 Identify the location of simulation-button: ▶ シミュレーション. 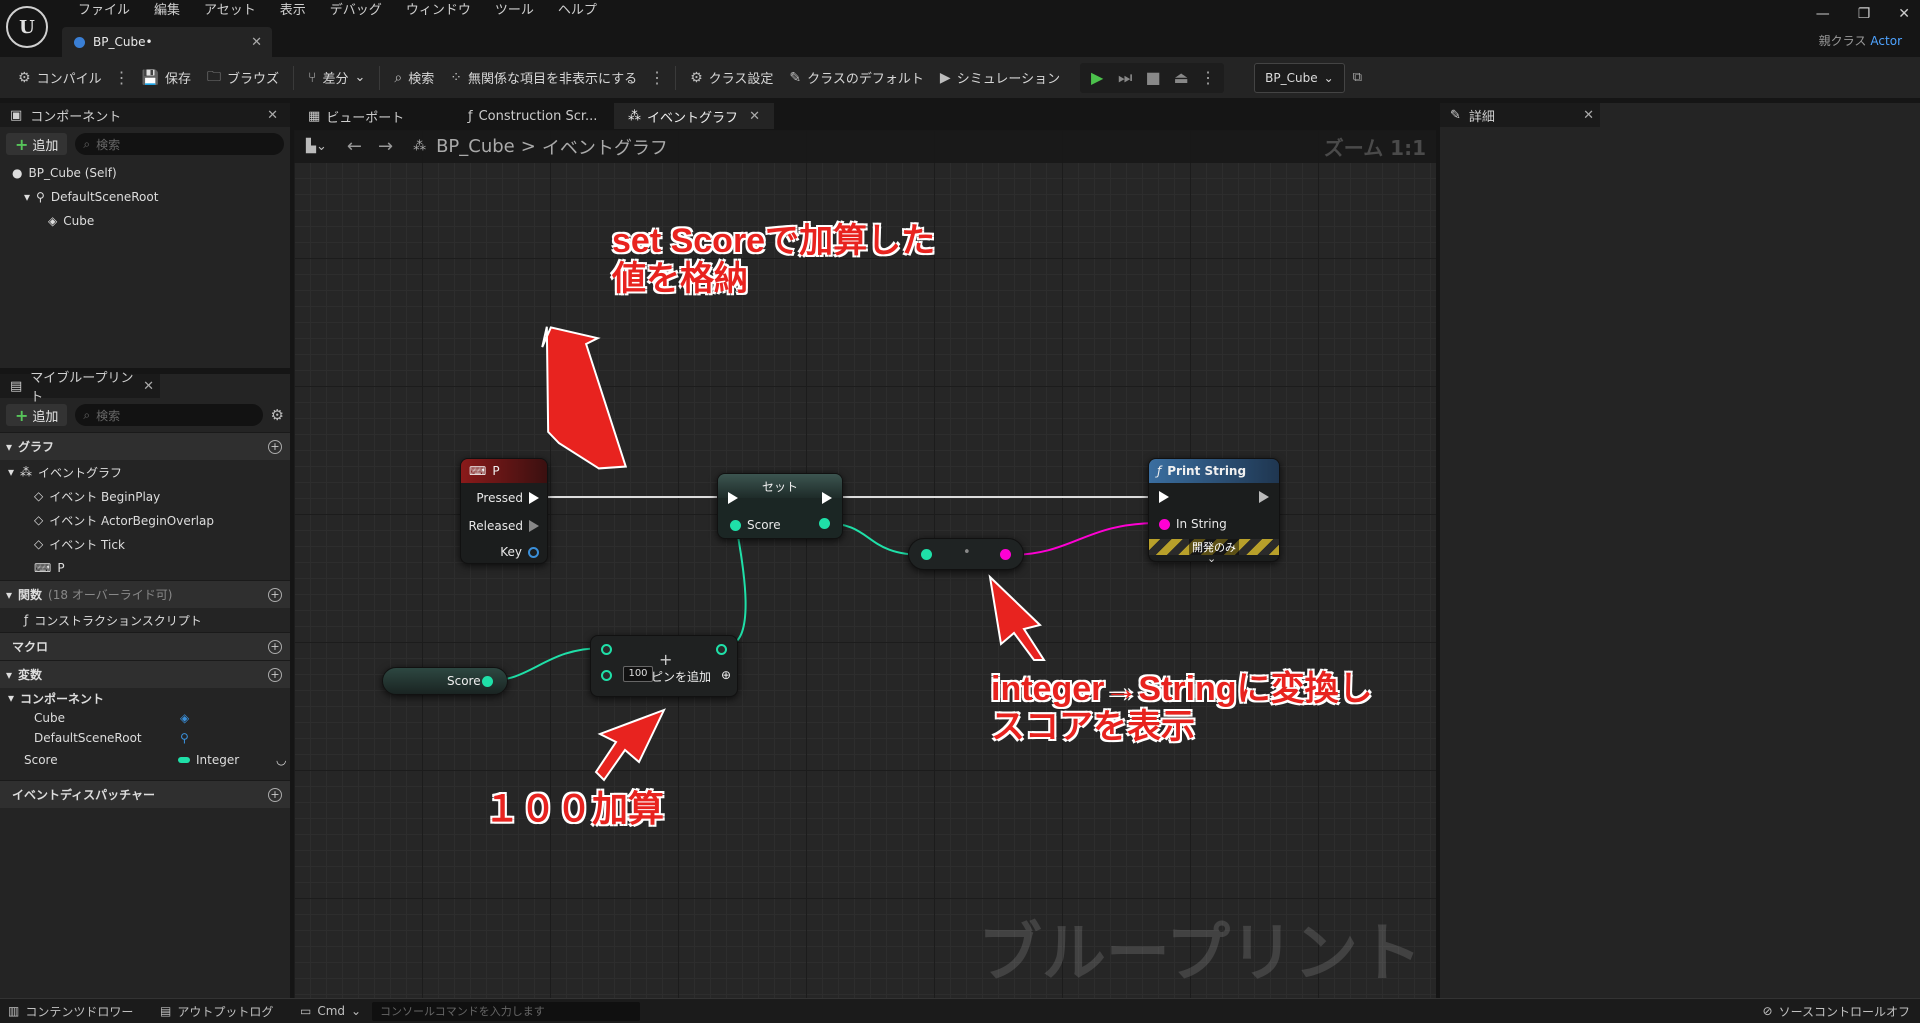
(1000, 78).